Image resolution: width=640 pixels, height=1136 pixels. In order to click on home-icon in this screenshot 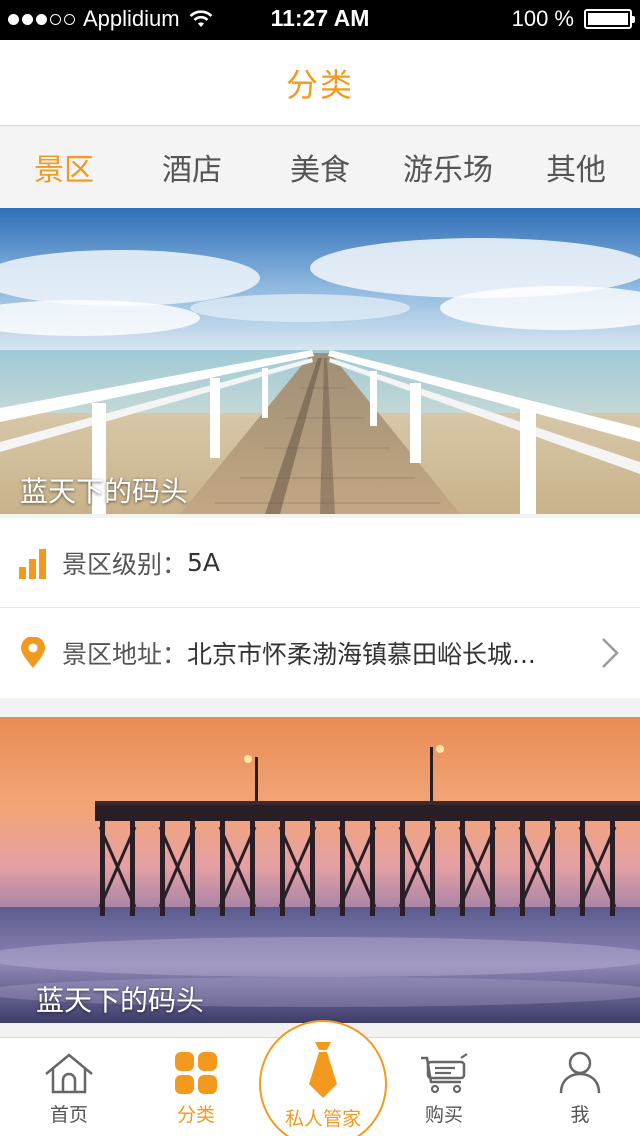, I will do `click(69, 1067)`.